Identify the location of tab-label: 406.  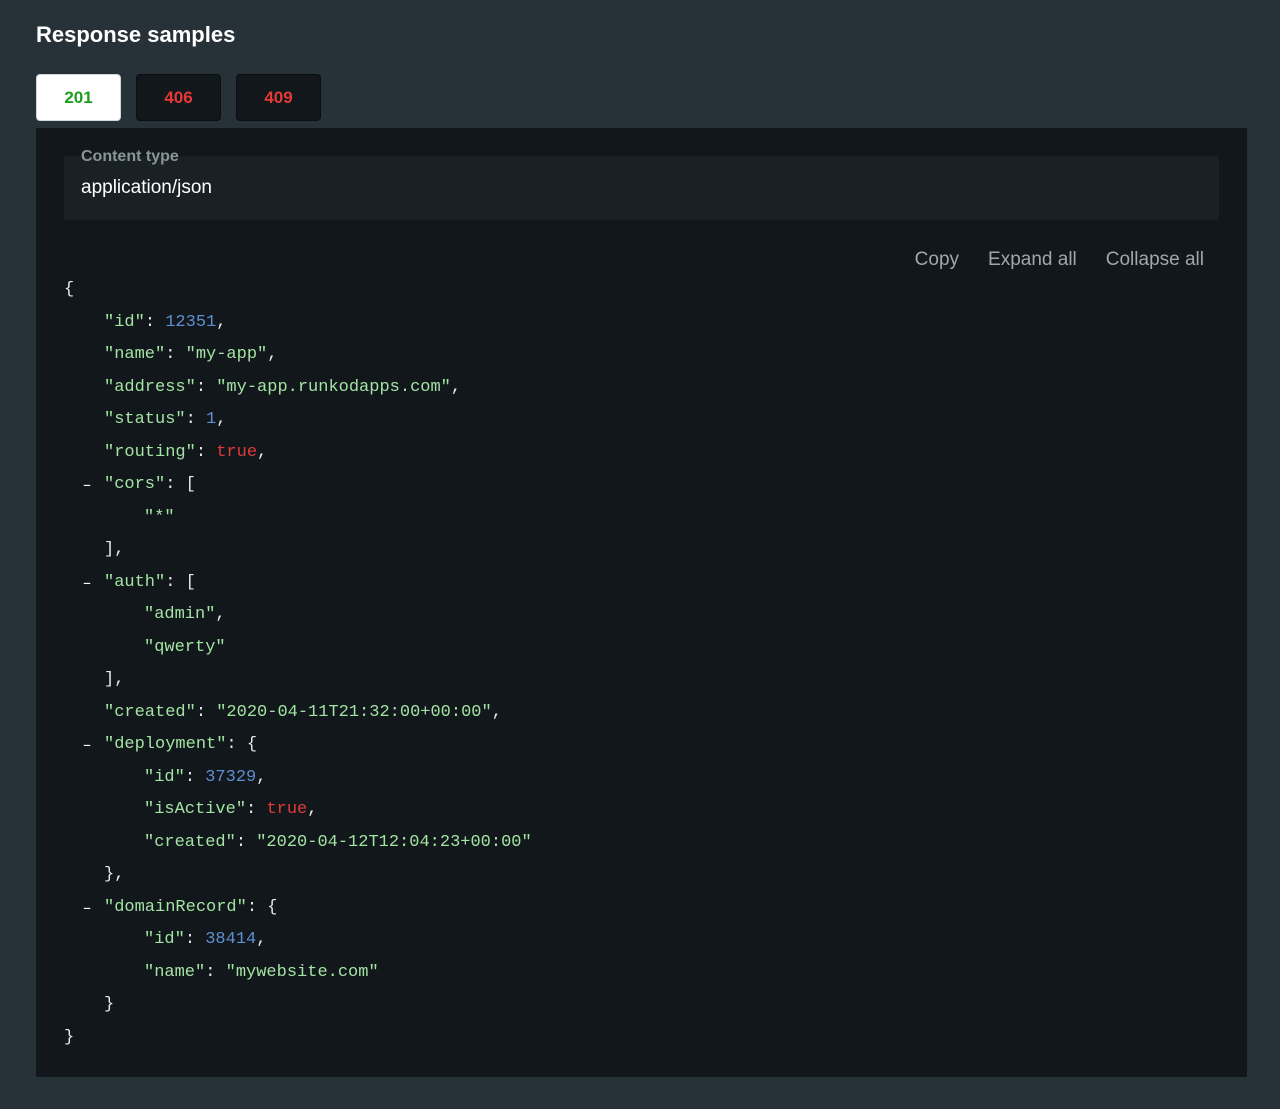
(178, 97).